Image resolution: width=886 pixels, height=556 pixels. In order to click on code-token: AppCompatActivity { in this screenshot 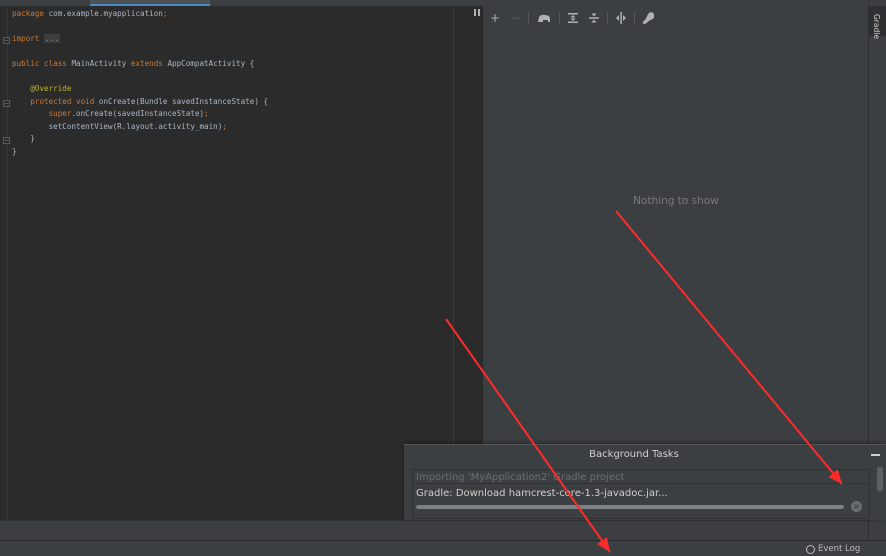, I will do `click(211, 63)`.